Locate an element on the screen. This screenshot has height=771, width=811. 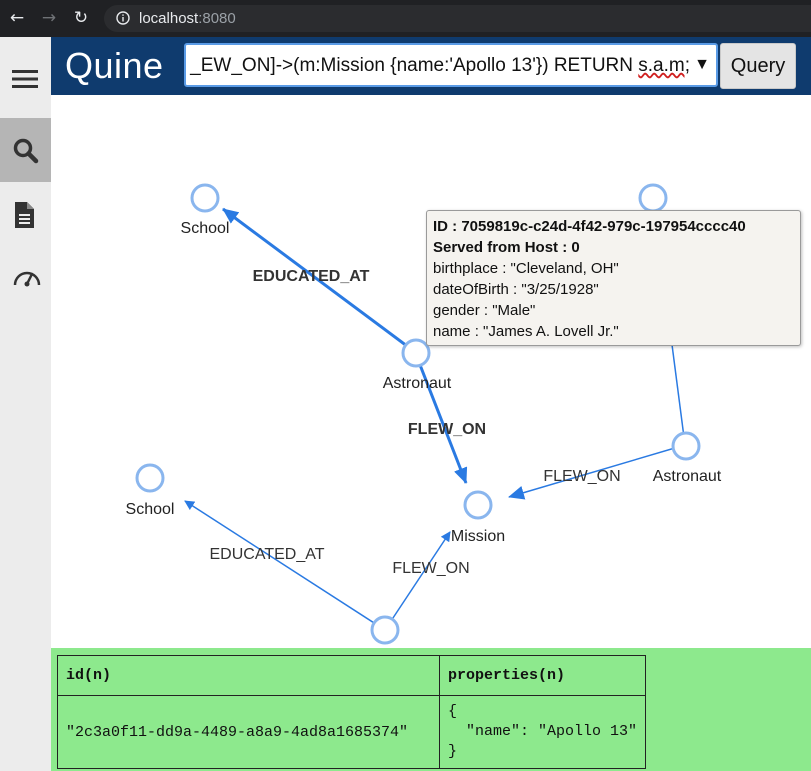
tooltip-dob: dateOfBirth : "3/25/1928" is located at coordinates (516, 289).